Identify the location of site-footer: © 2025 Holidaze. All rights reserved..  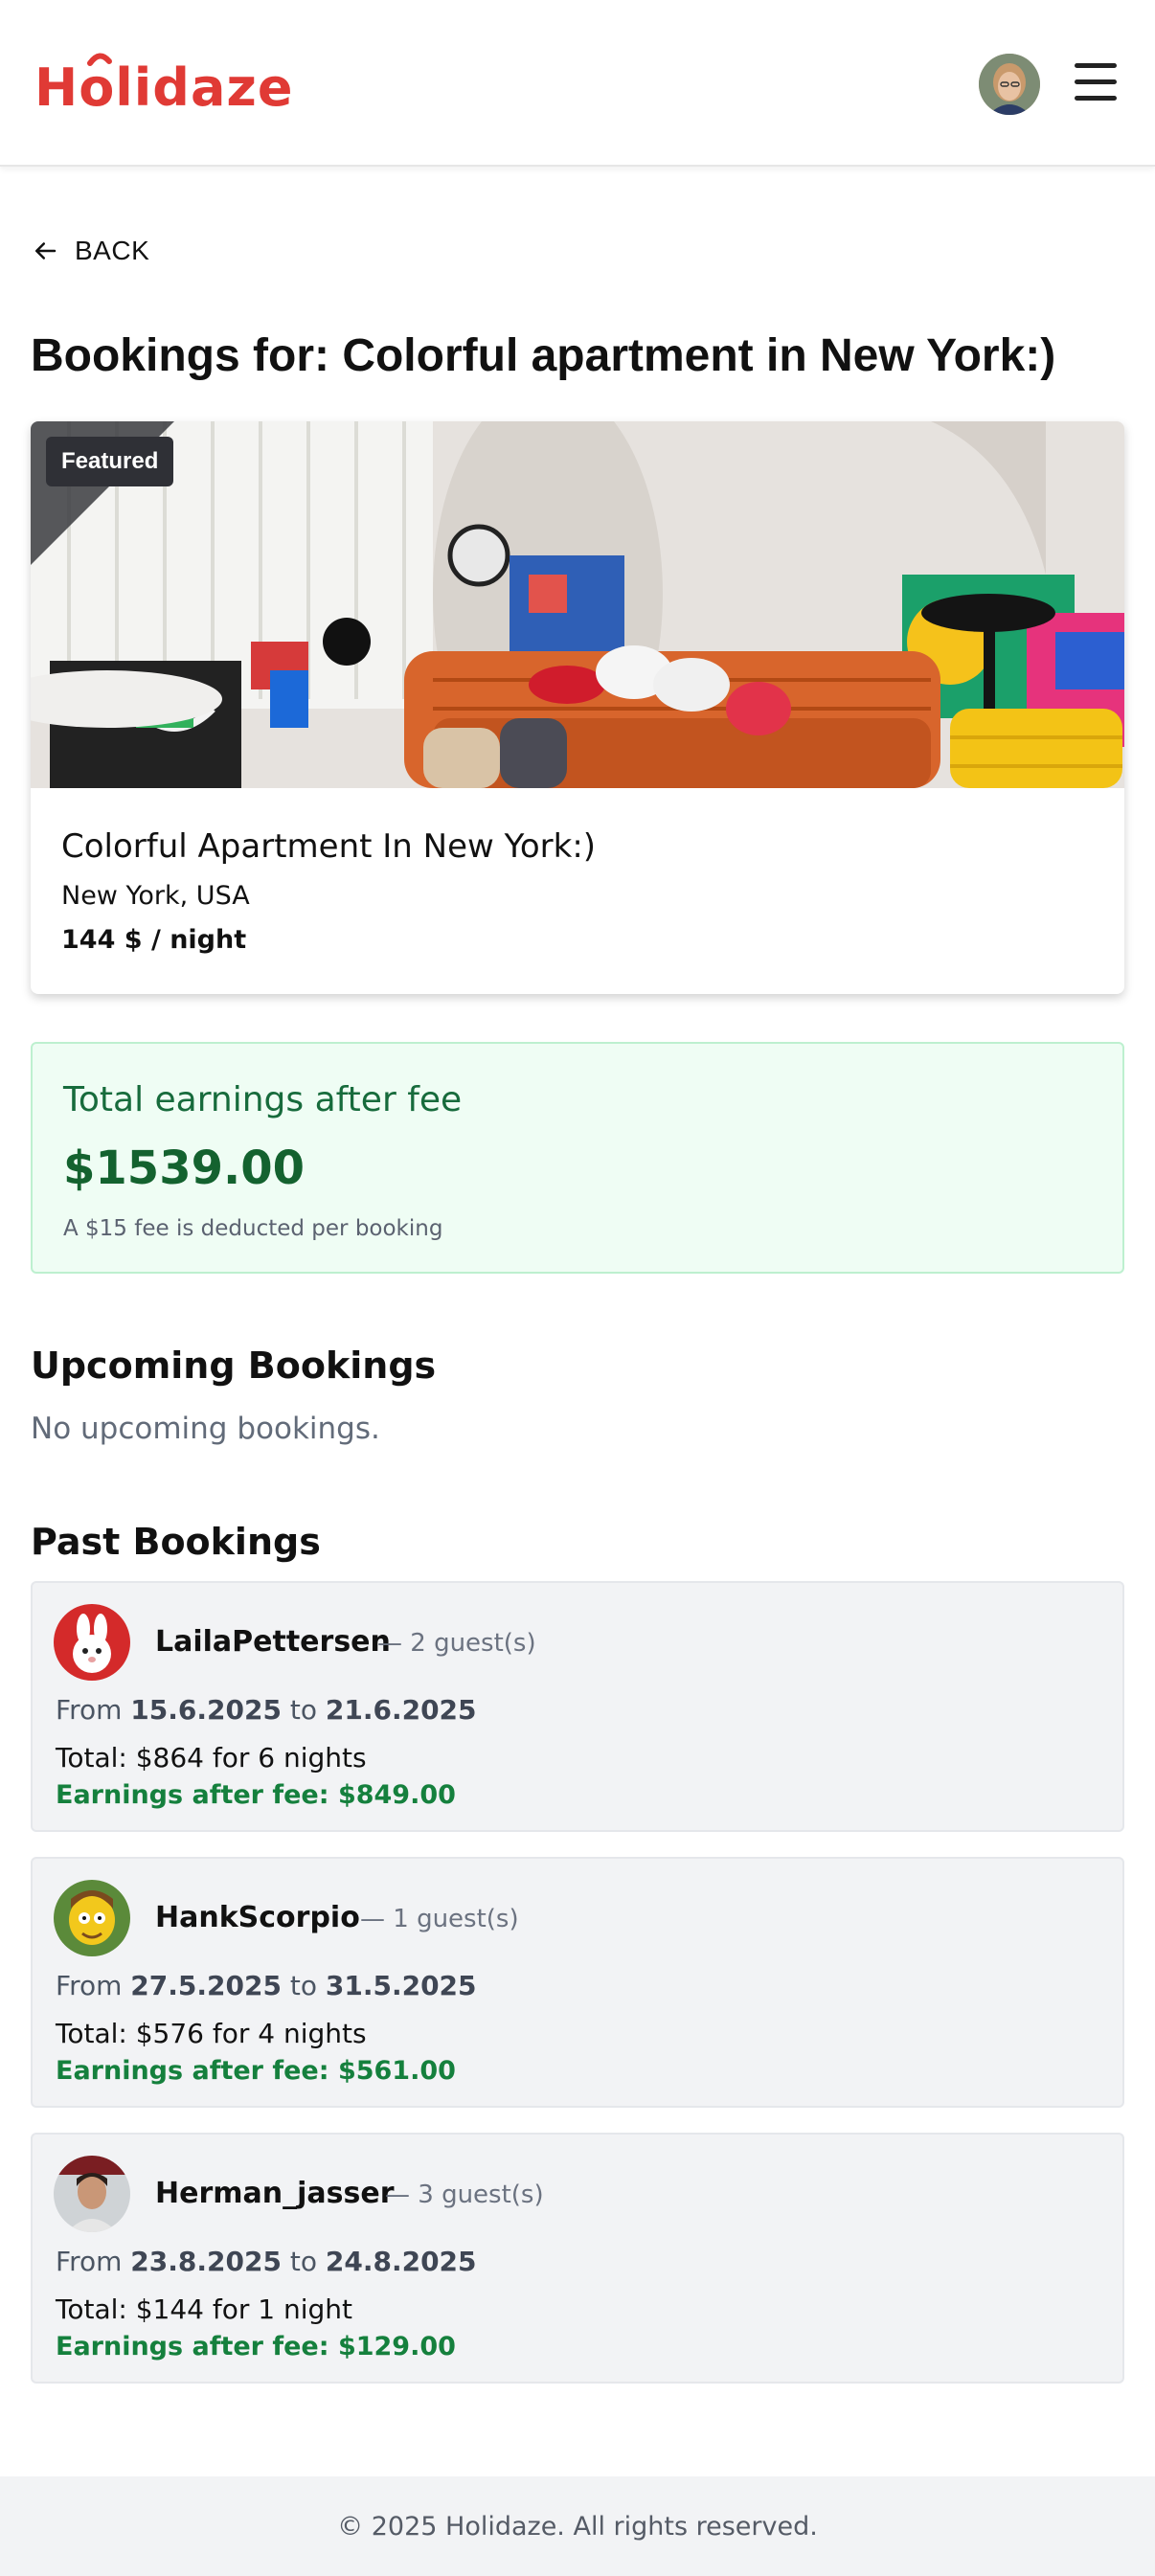
(577, 2526).